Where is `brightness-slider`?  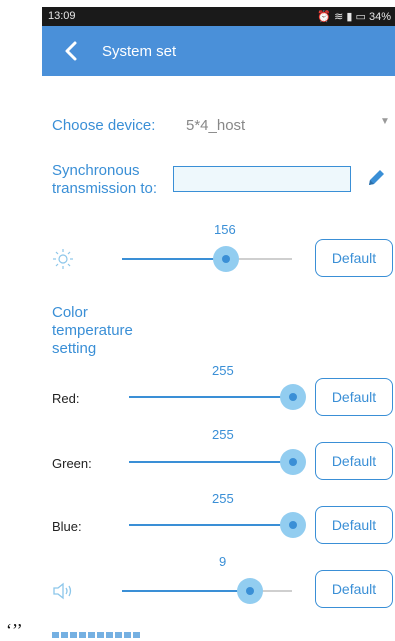
brightness-slider is located at coordinates (207, 259).